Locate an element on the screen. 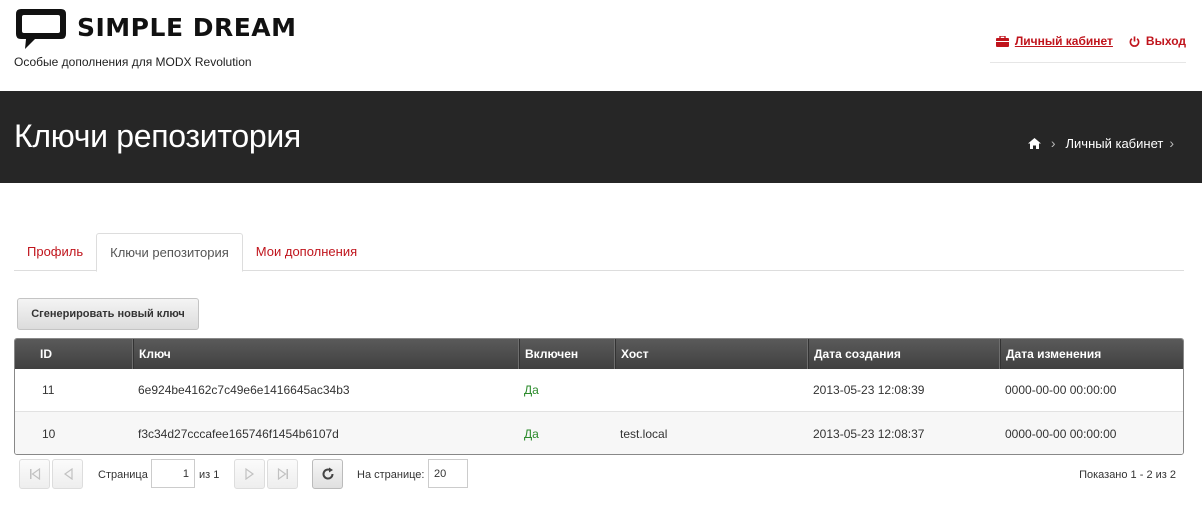  refresh-button is located at coordinates (327, 474).